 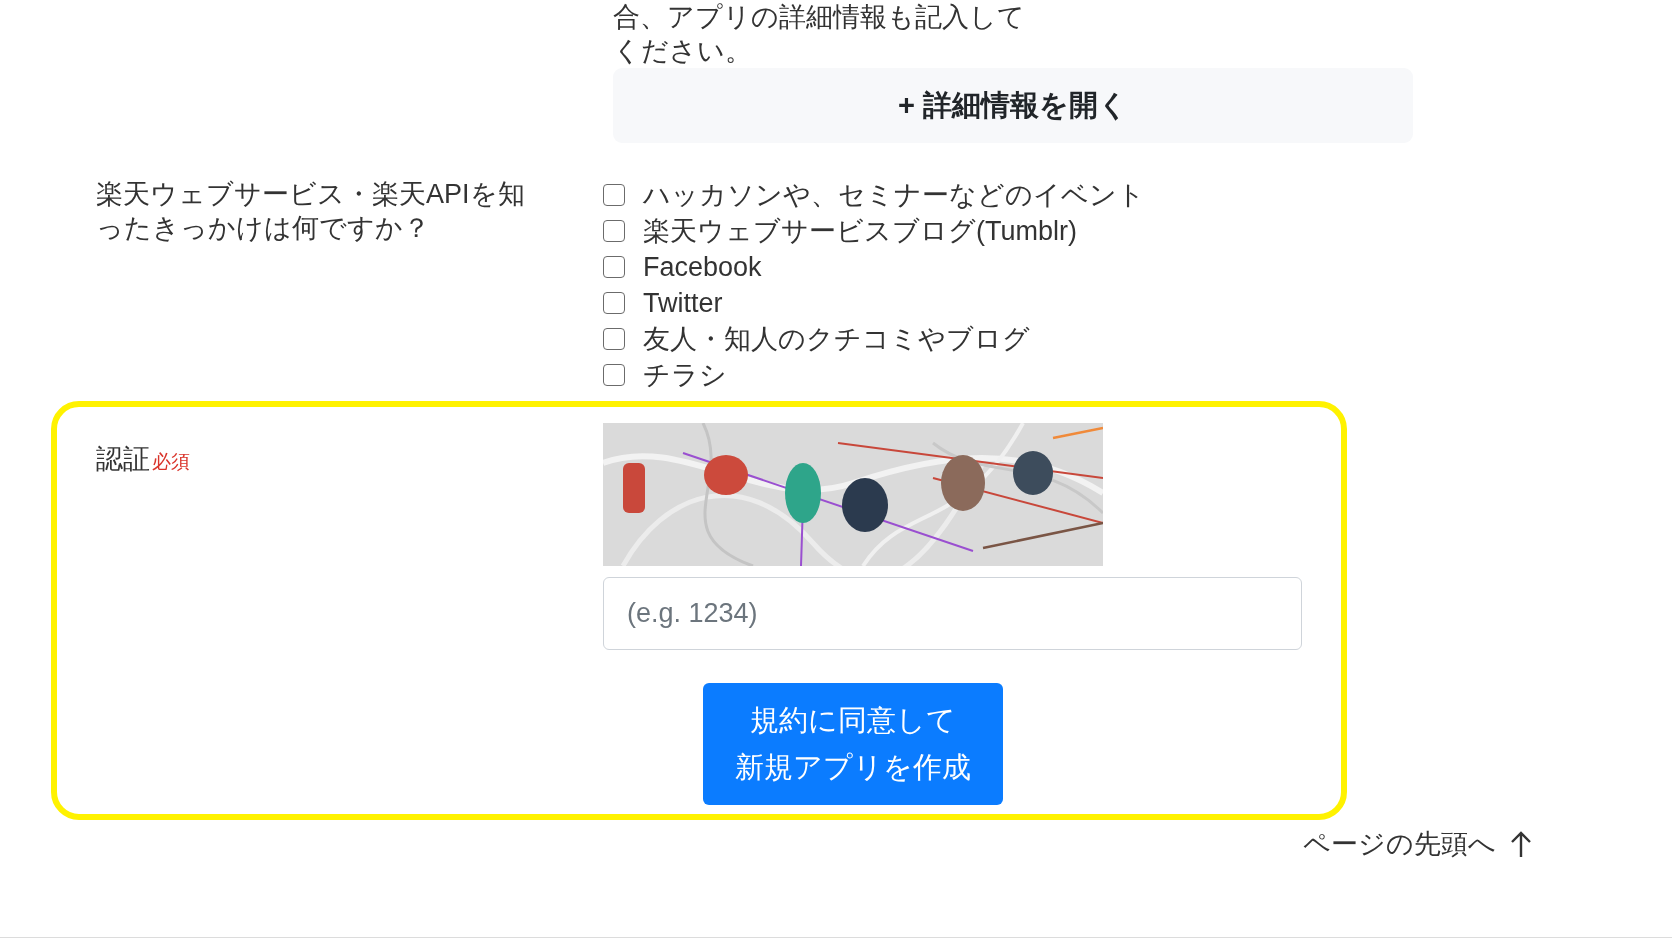 What do you see at coordinates (123, 459) in the screenshot?
I see `field-label: 認証` at bounding box center [123, 459].